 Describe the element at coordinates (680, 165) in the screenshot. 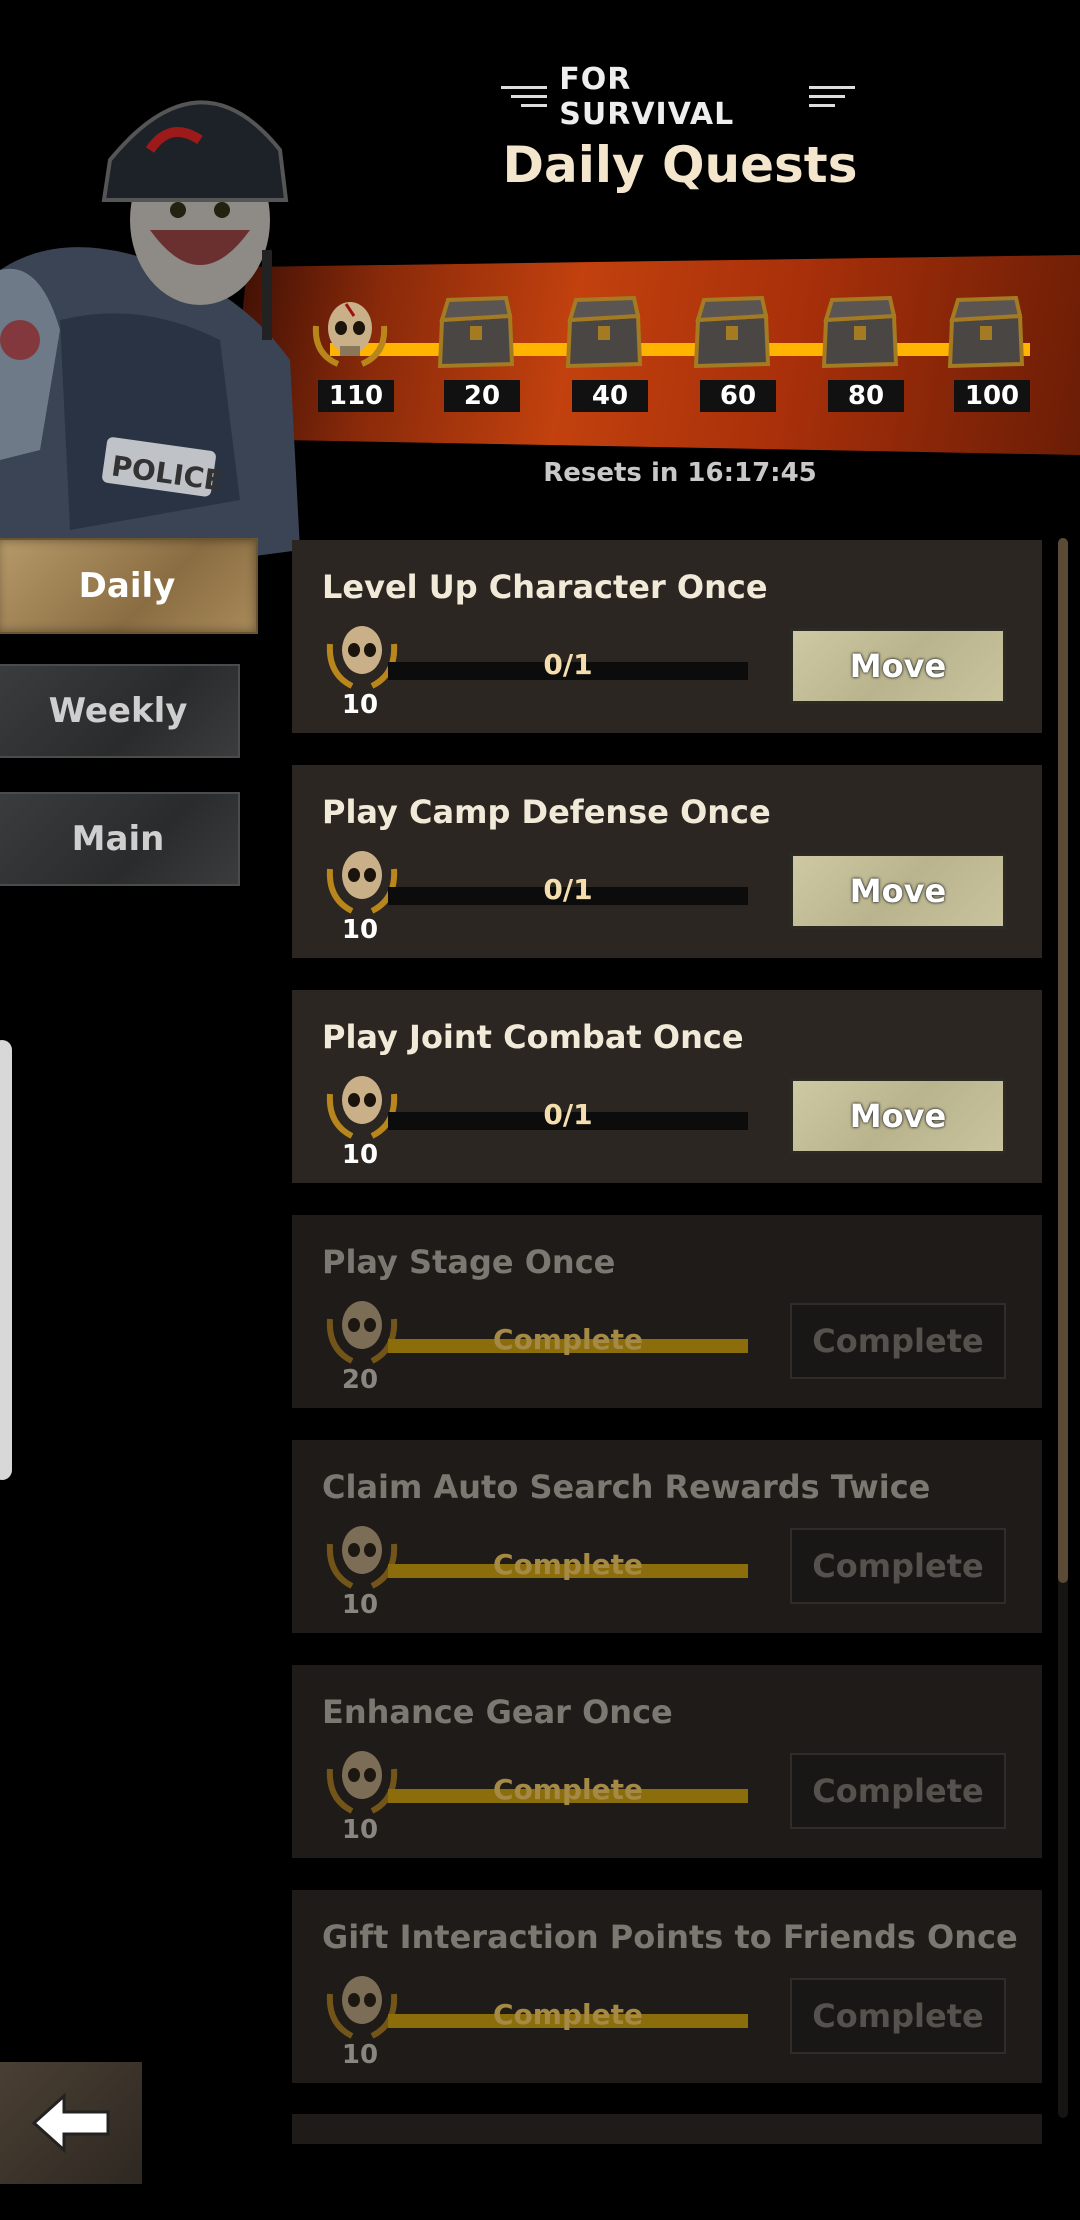

I see `page-title: Daily Quests` at that location.